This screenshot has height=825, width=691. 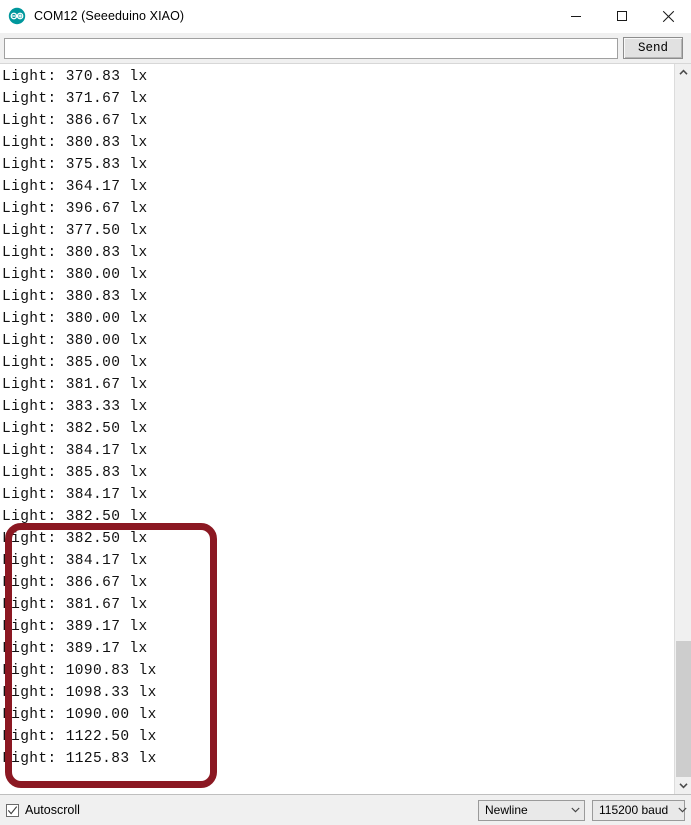 What do you see at coordinates (75, 231) in the screenshot?
I see `serial-log-line: Light: 377.50 lx` at bounding box center [75, 231].